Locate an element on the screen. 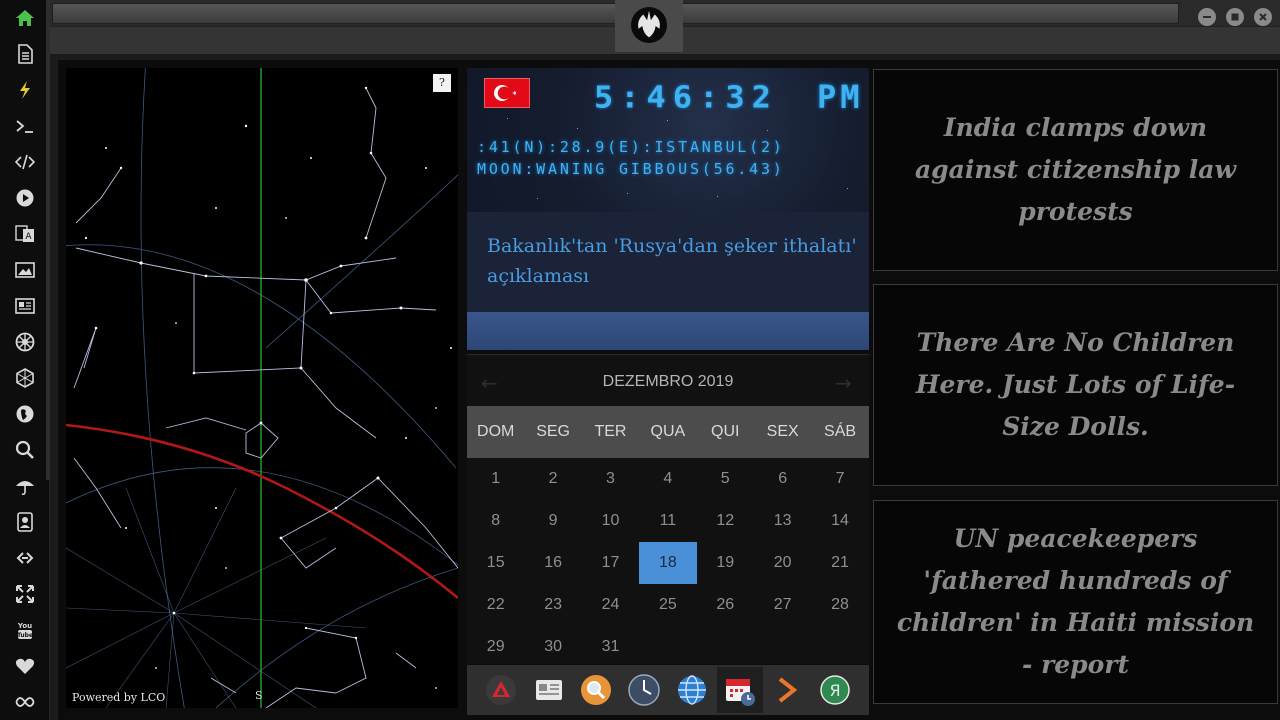 The height and width of the screenshot is (720, 1280). calendar-day-today: 18 is located at coordinates (668, 563).